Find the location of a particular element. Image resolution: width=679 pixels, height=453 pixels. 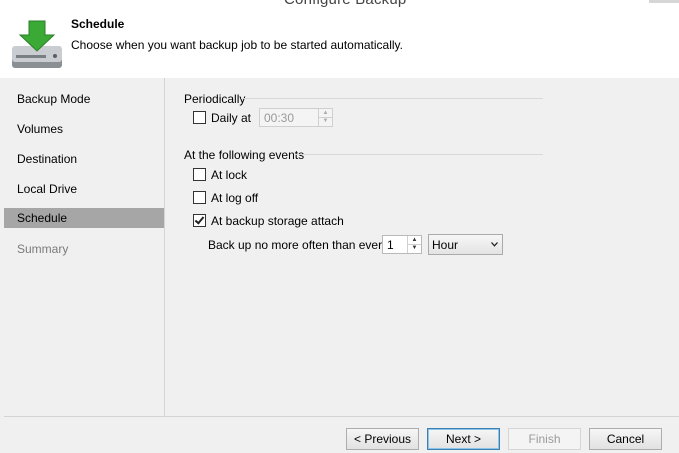

finish-button: Finish is located at coordinates (544, 439).